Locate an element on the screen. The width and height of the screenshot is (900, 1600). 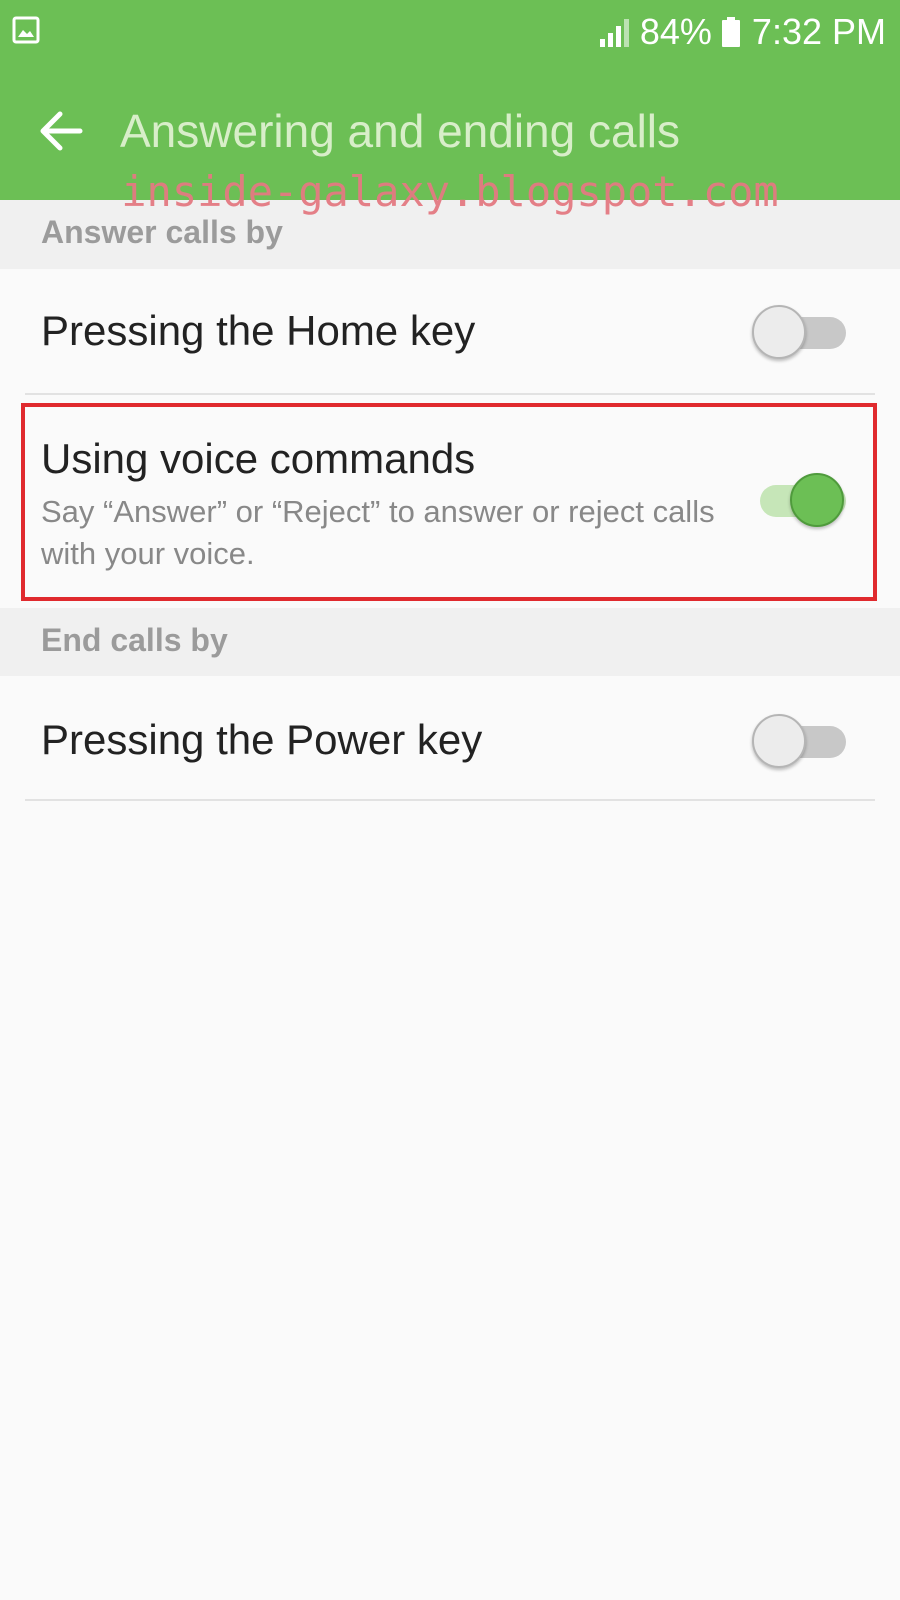
power-key-toggle is located at coordinates (802, 740).